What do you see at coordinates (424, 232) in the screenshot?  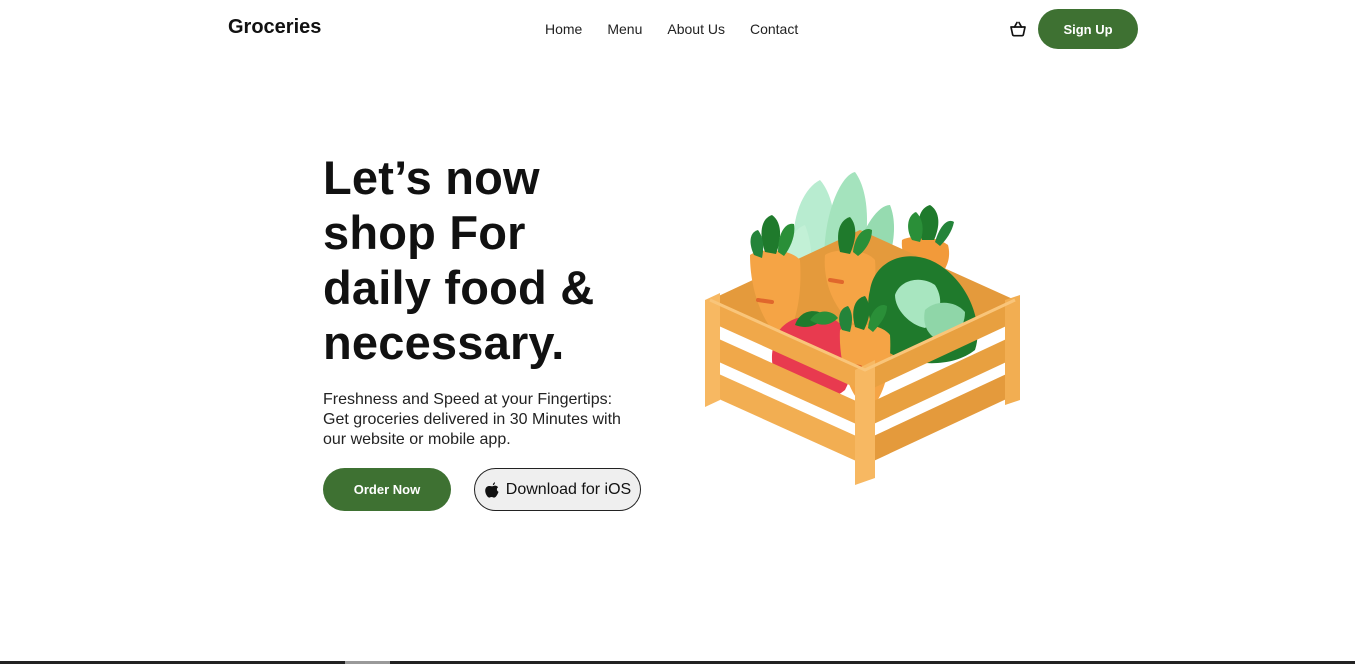 I see `hero-title-line: shop For` at bounding box center [424, 232].